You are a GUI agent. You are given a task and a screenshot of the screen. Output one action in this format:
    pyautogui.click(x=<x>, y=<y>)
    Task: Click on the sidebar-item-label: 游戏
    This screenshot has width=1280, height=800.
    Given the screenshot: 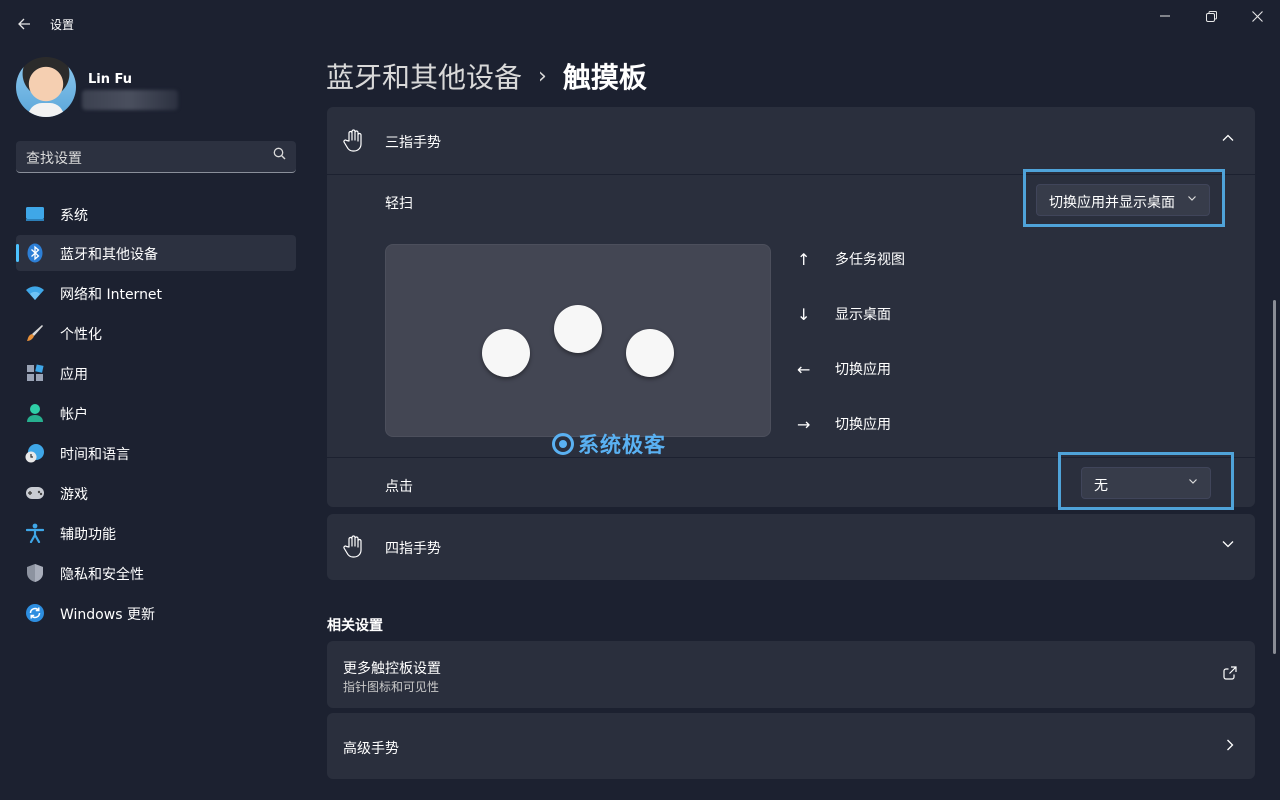 What is the action you would take?
    pyautogui.click(x=74, y=495)
    